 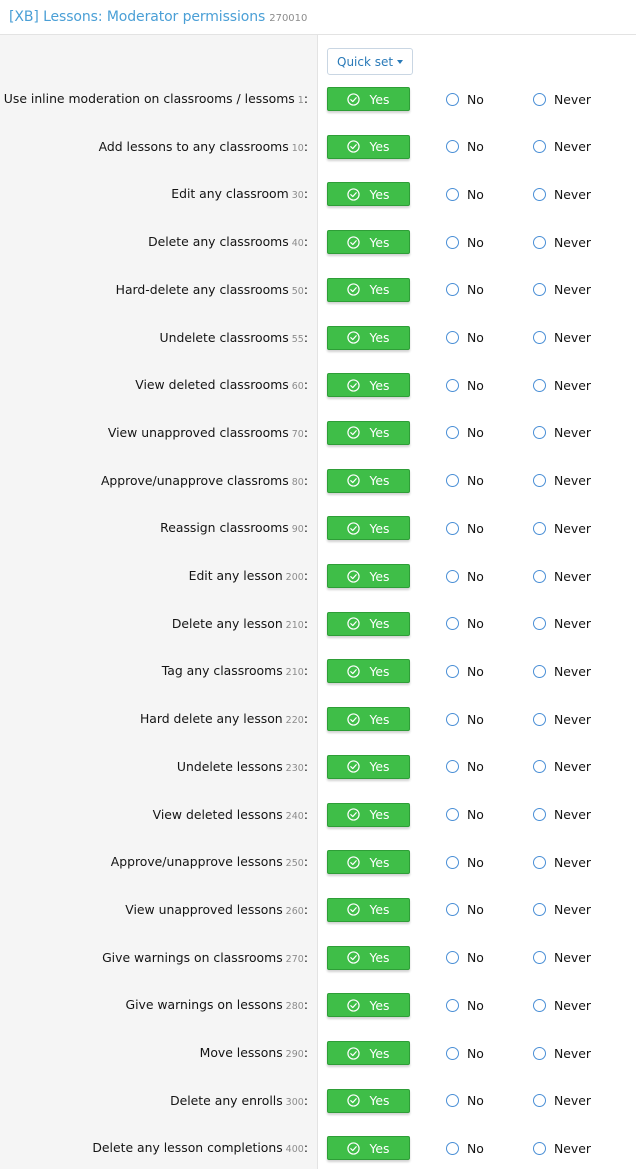 I want to click on page-title: [XB] Lessons: Moderator permissions, so click(x=137, y=17).